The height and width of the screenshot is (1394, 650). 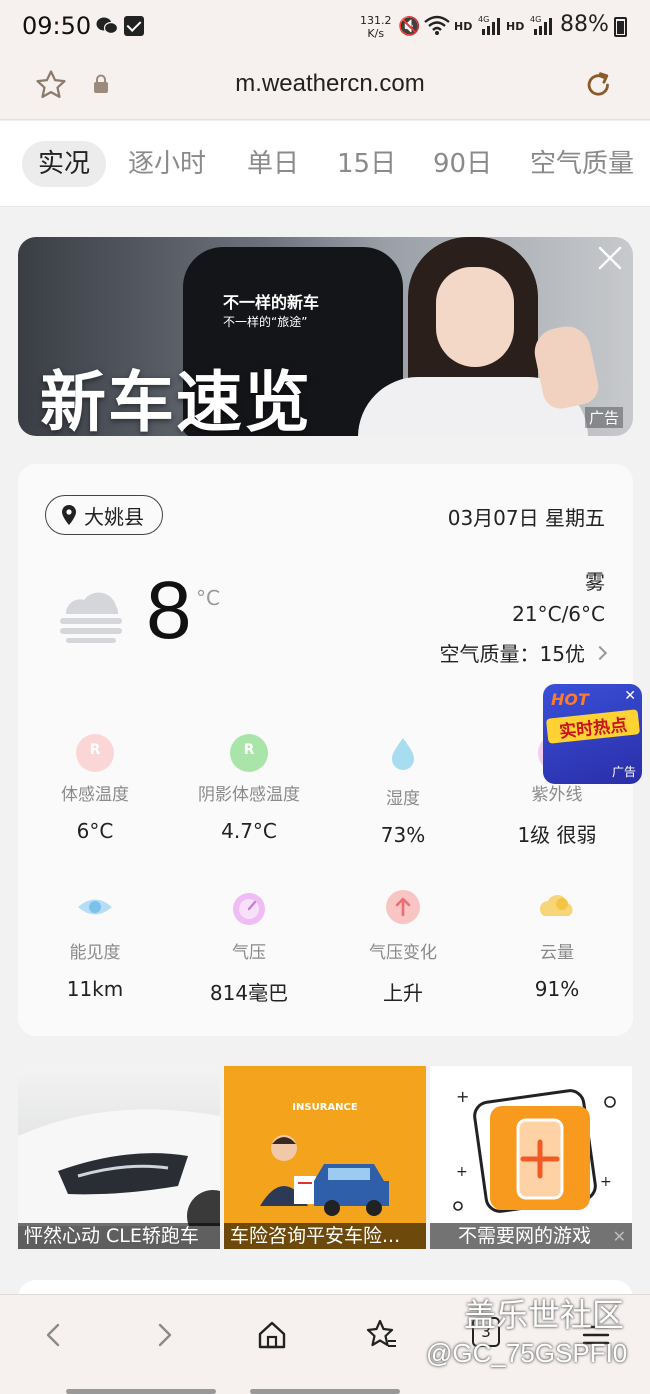 I want to click on humidity-drop-icon, so click(x=403, y=754).